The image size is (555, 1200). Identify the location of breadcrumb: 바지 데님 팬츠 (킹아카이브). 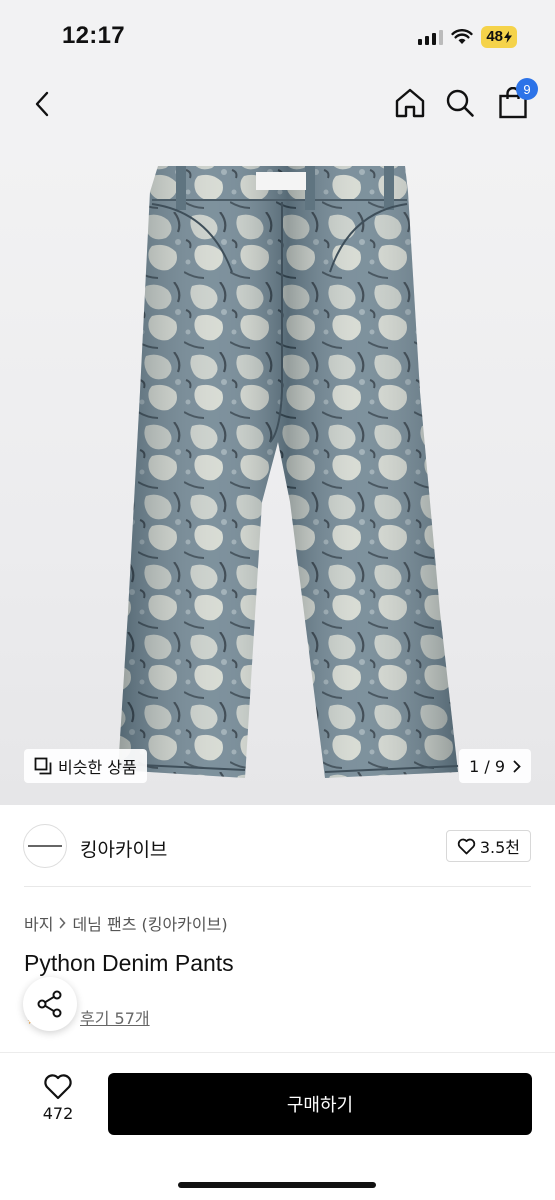
(126, 923).